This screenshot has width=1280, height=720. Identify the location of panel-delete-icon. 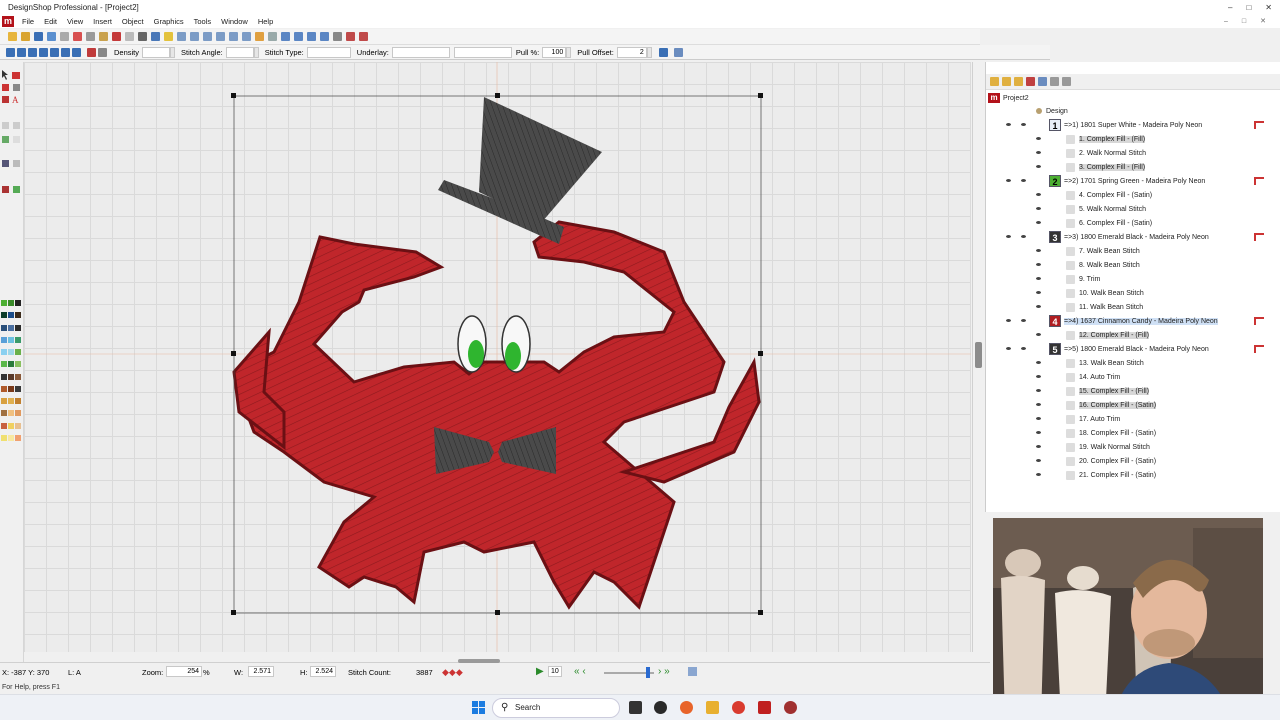
(1030, 81).